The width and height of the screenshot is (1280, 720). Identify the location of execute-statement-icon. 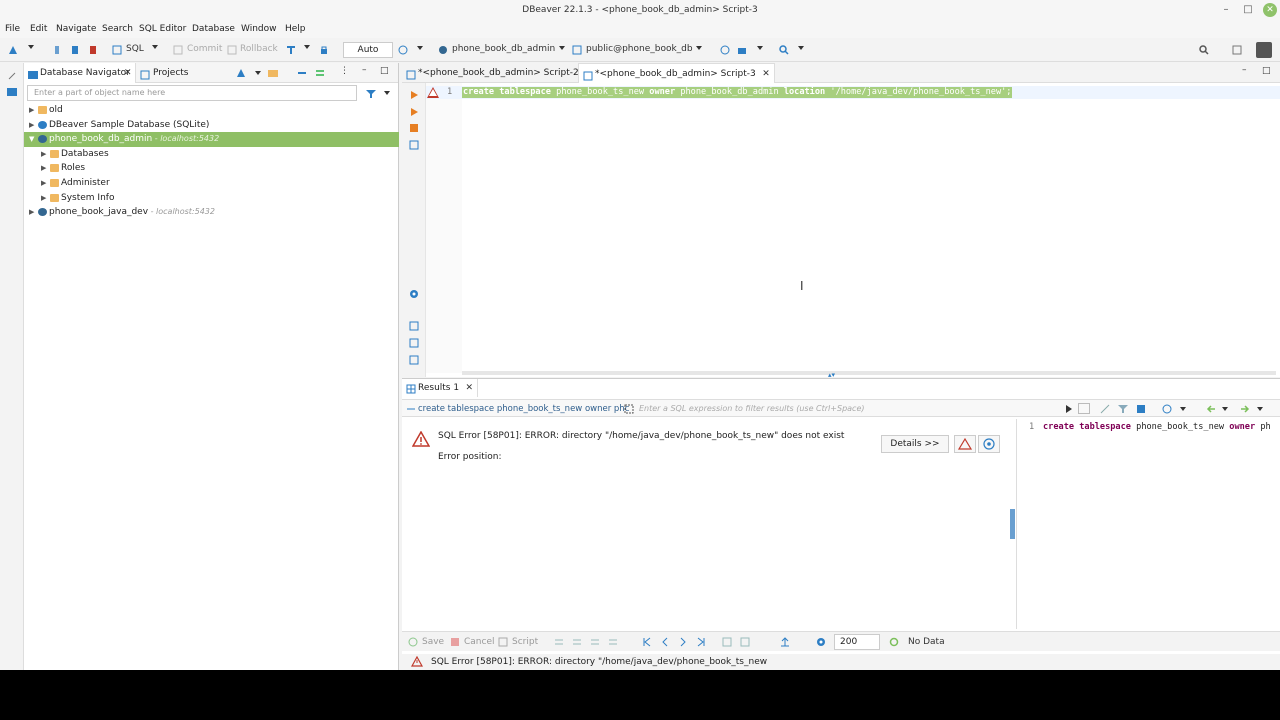
(414, 95).